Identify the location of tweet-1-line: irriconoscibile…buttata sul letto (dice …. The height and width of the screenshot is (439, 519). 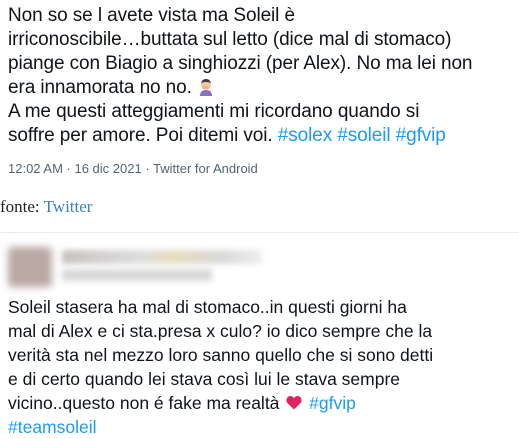
(230, 39).